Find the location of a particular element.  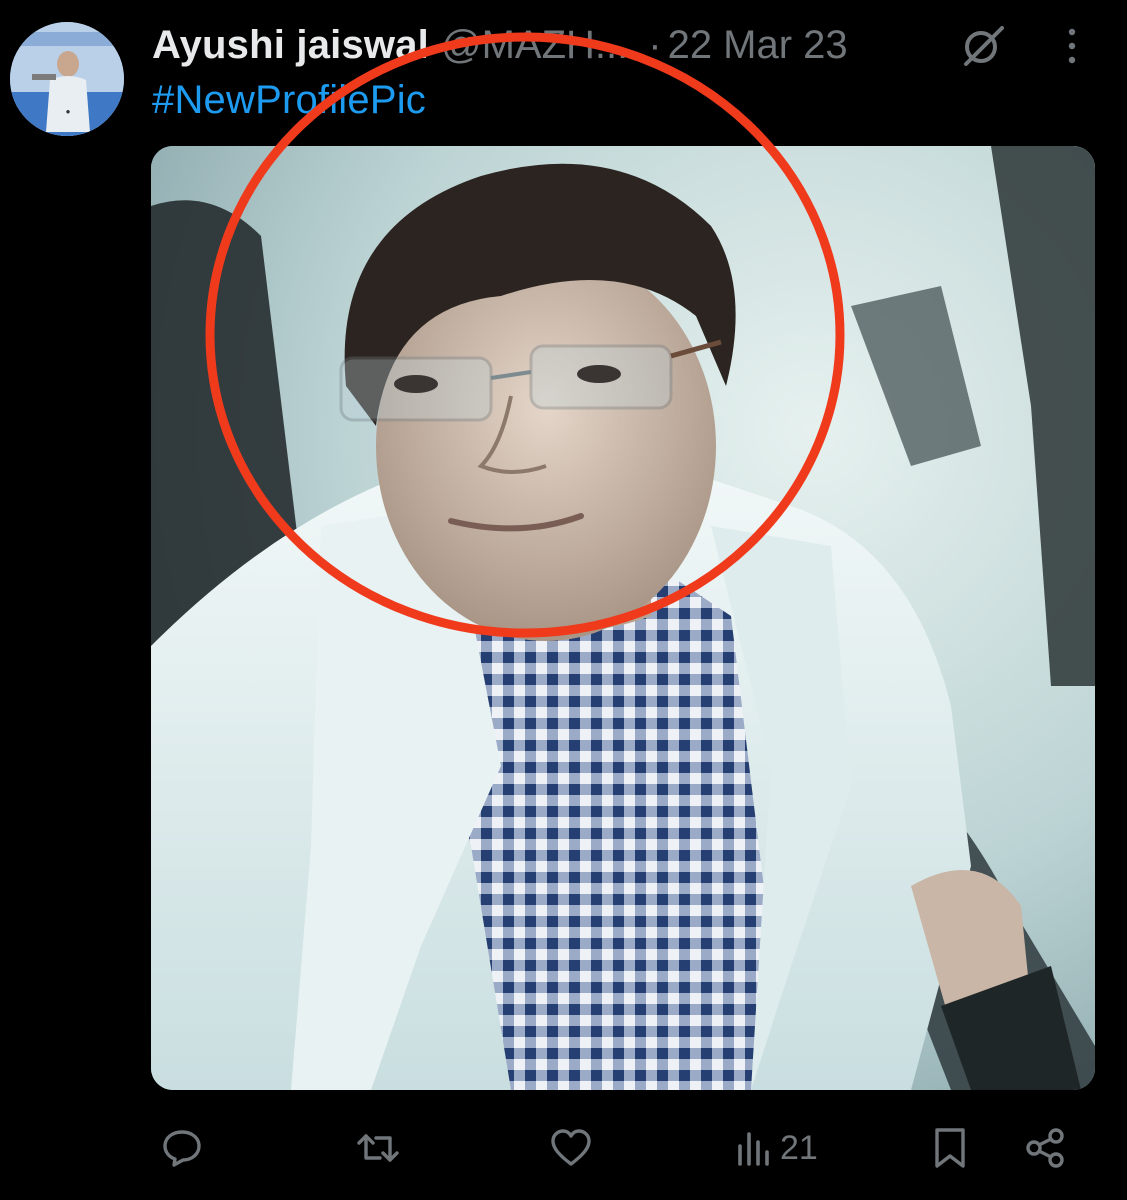

avatar-image: ● is located at coordinates (67, 79).